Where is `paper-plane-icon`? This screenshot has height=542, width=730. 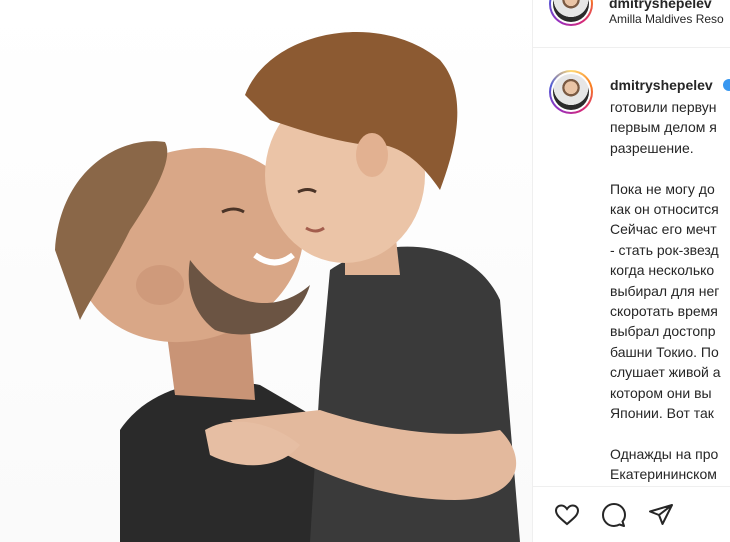
paper-plane-icon is located at coordinates (661, 515).